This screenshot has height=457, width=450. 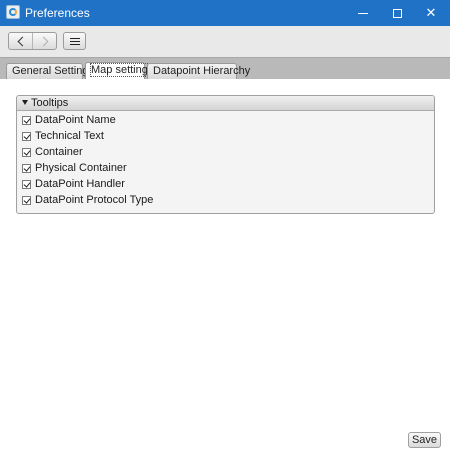 I want to click on chevron-right-icon, so click(x=43, y=41).